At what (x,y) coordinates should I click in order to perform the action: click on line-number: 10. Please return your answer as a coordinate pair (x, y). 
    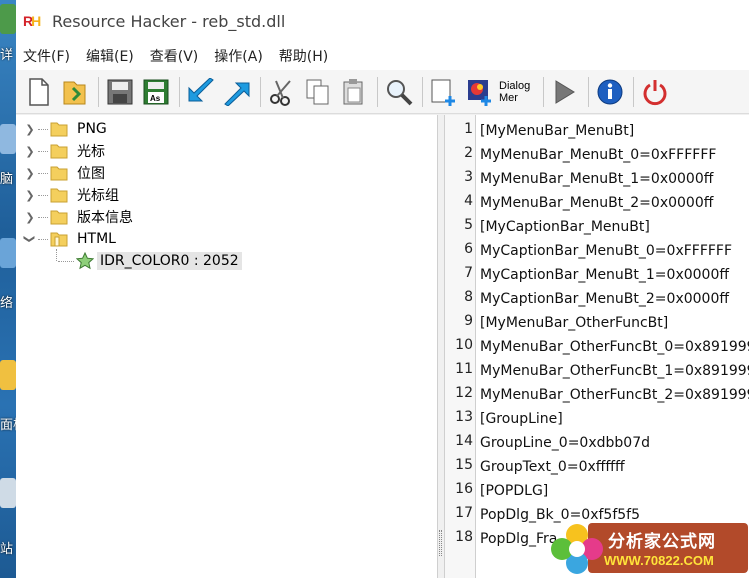
    Looking at the image, I should click on (464, 345).